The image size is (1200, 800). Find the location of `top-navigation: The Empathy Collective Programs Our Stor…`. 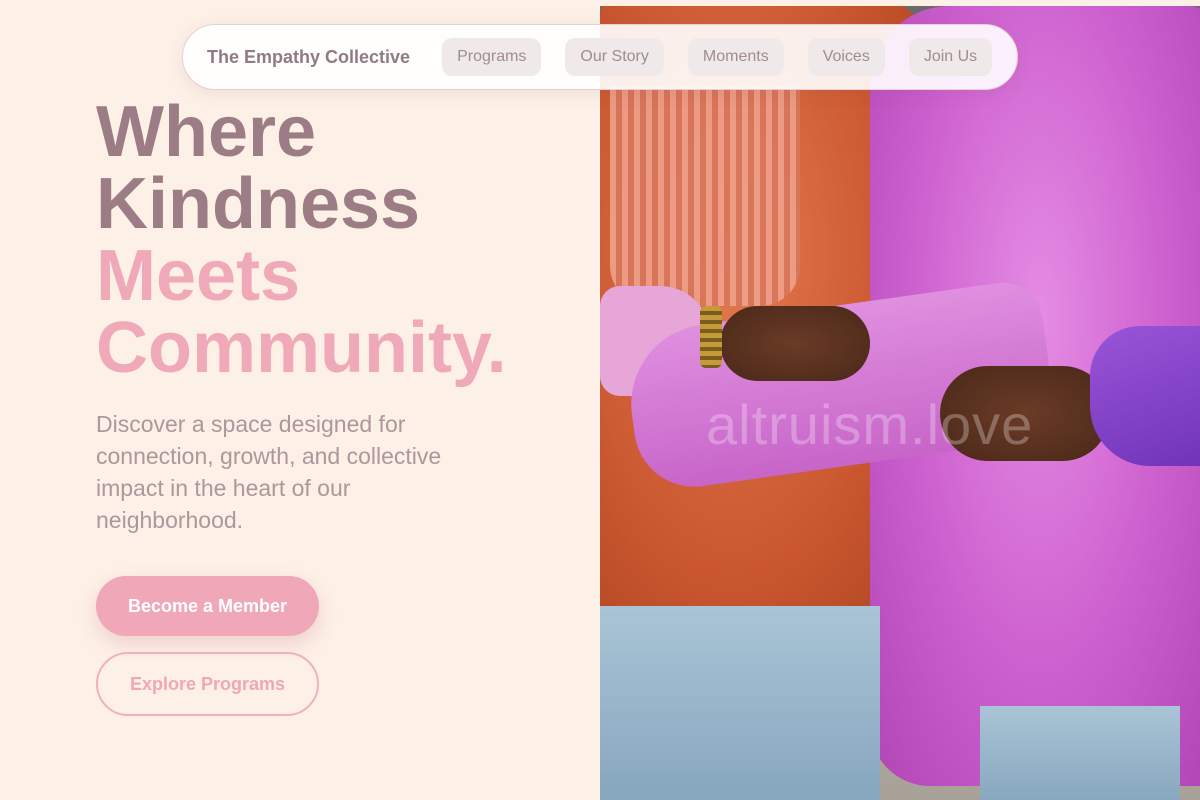

top-navigation: The Empathy Collective Programs Our Stor… is located at coordinates (600, 57).